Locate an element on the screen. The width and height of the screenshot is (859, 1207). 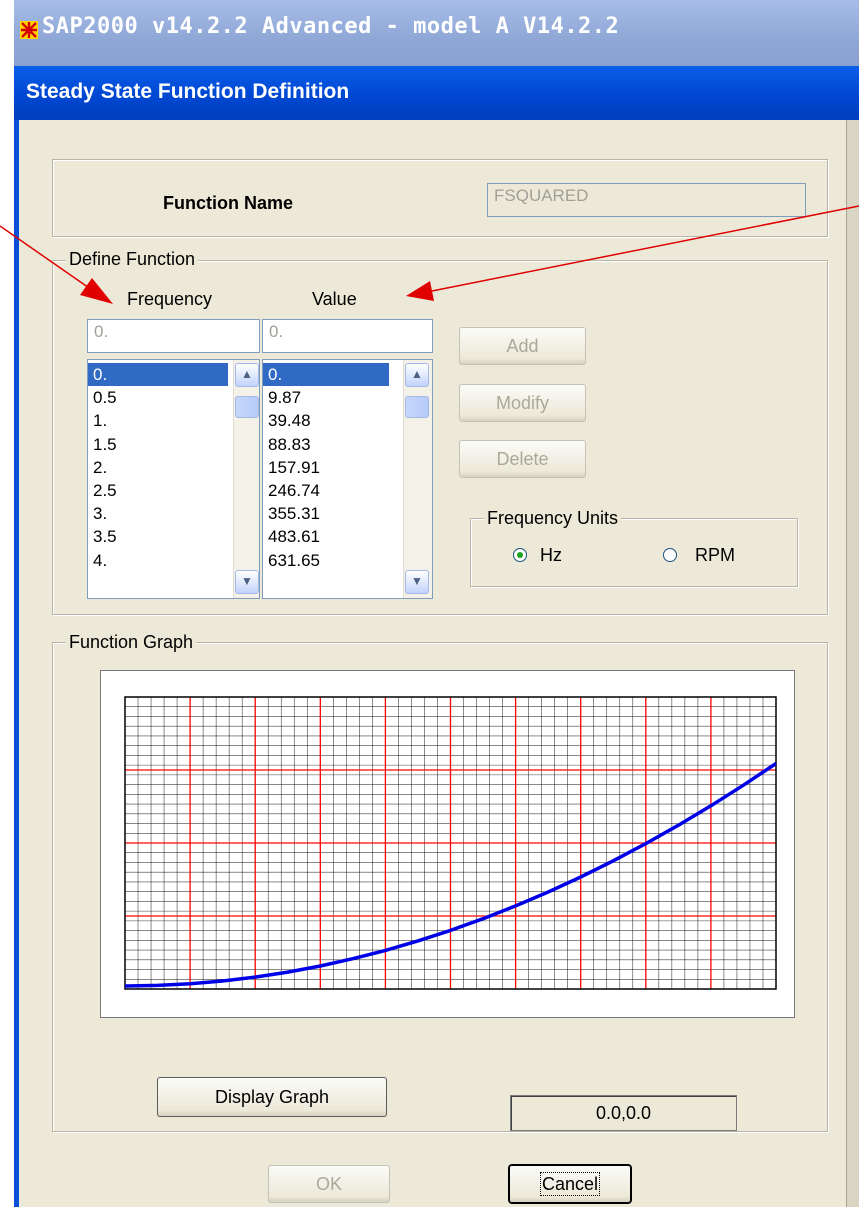
annotation-arrows is located at coordinates (429, 254).